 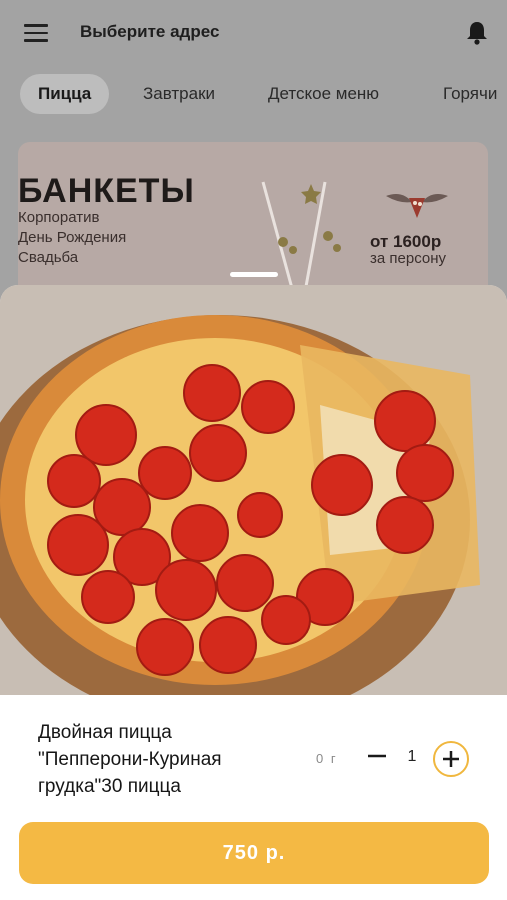 I want to click on tab-hot-dishes: Горячи, so click(x=470, y=94).